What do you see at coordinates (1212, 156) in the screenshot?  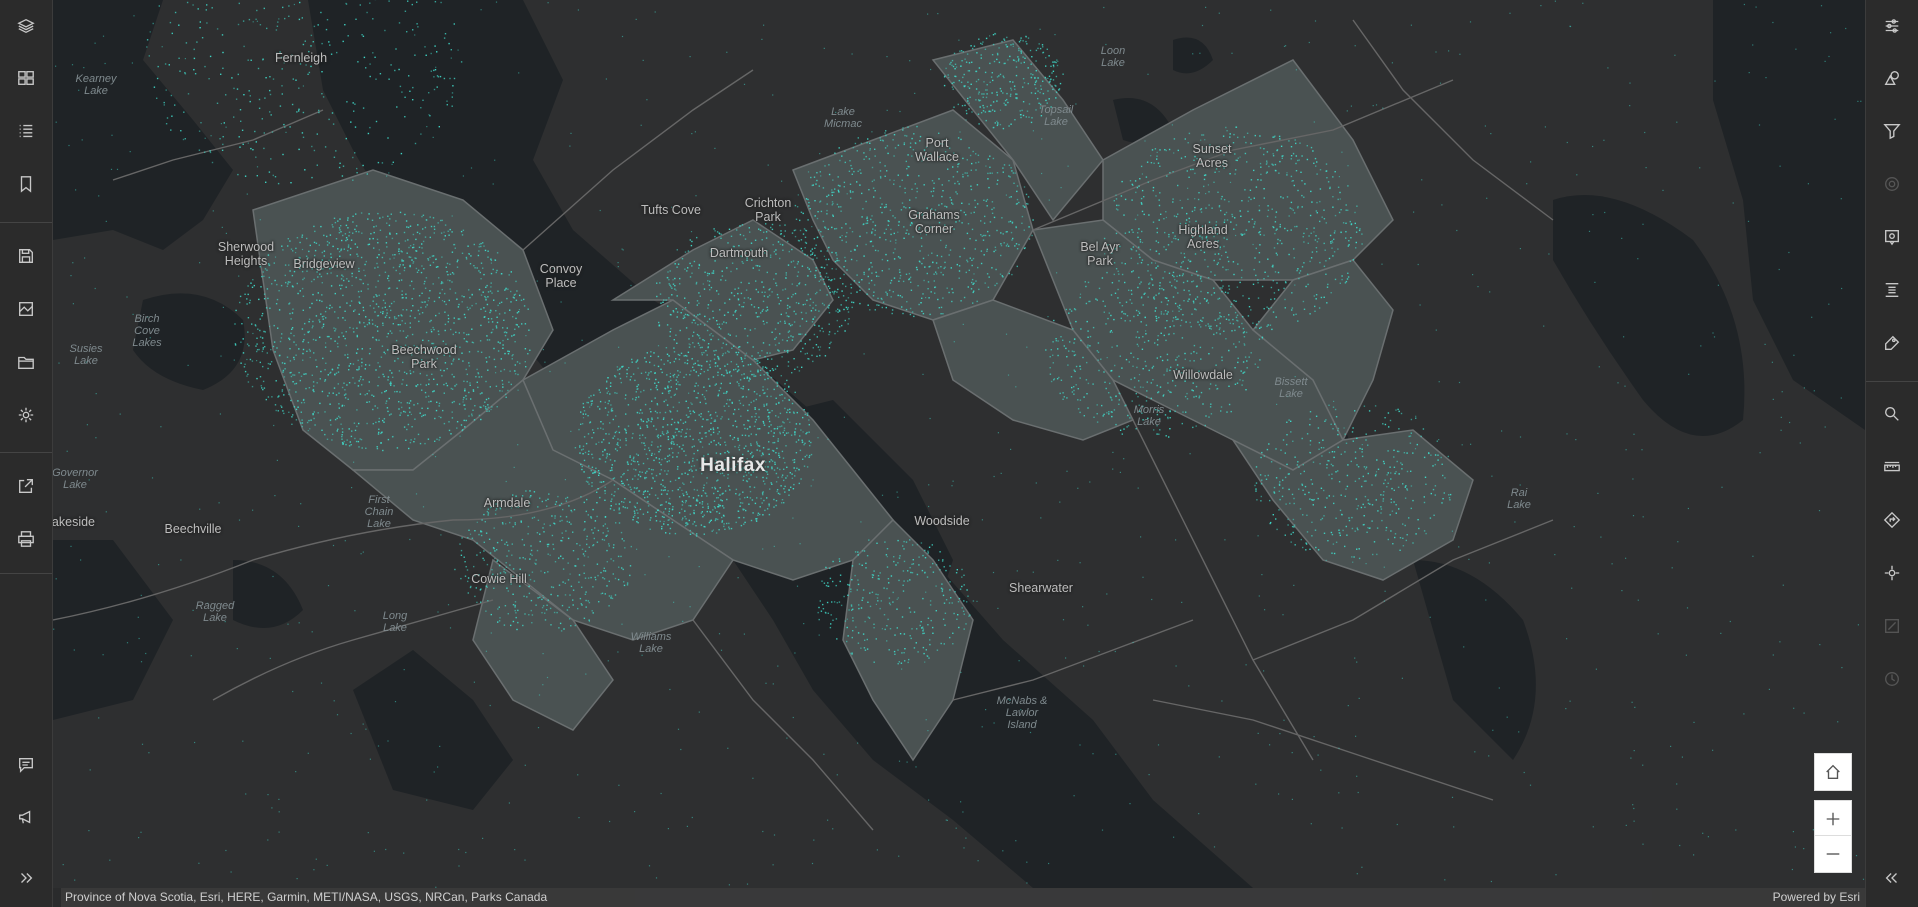 I see `place-label: Sunset Acres` at bounding box center [1212, 156].